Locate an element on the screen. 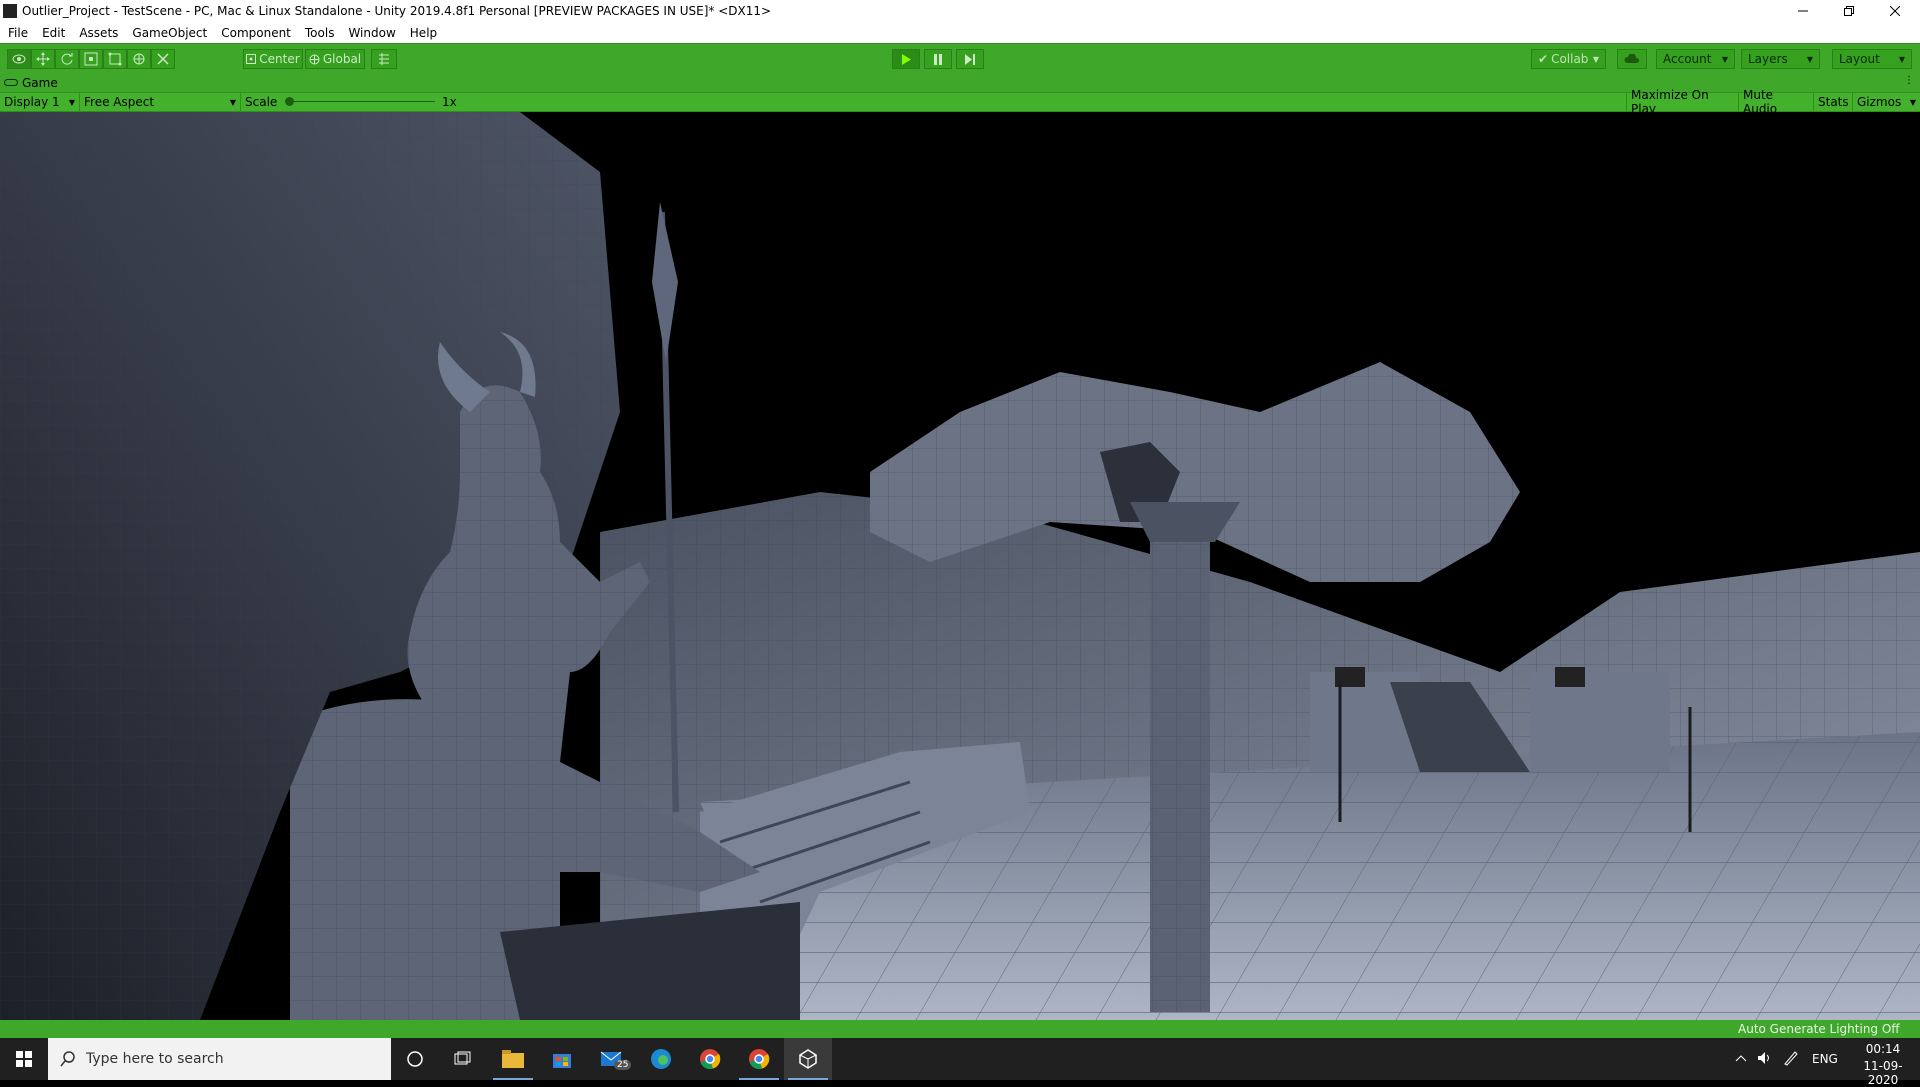 This screenshot has width=1920, height=1087. transform-tool-icon is located at coordinates (139, 59).